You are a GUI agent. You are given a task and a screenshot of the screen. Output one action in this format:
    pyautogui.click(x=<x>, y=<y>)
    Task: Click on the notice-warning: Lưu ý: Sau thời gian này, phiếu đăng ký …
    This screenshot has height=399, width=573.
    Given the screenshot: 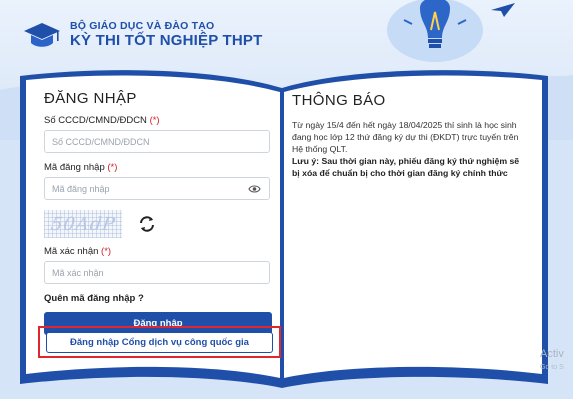 What is the action you would take?
    pyautogui.click(x=406, y=167)
    